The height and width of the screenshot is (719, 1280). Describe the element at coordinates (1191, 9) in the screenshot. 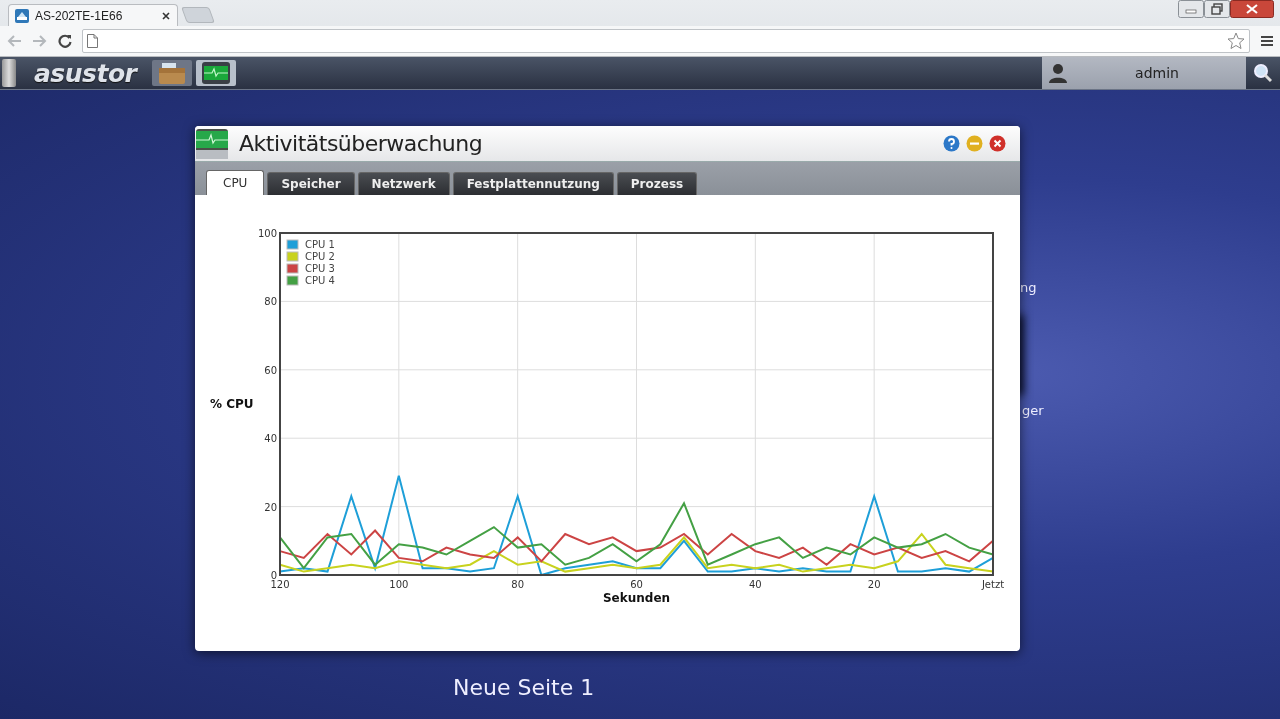

I see `minimize-icon` at that location.